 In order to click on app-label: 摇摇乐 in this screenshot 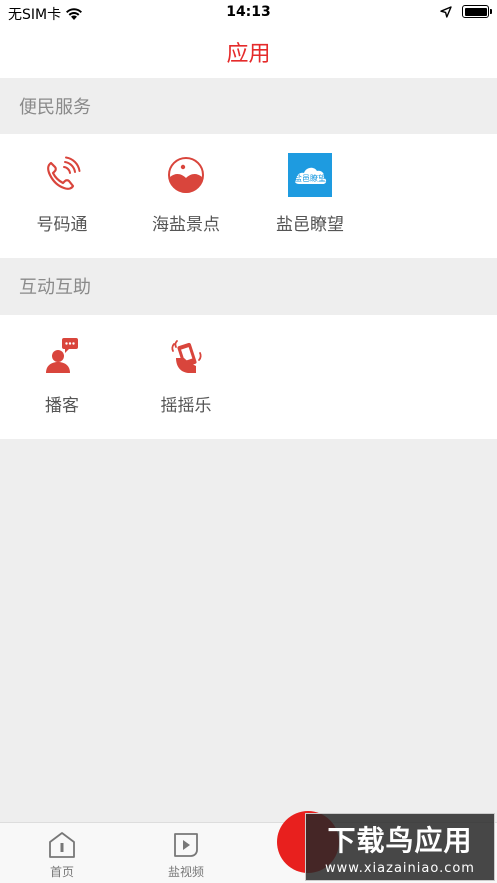, I will do `click(186, 406)`.